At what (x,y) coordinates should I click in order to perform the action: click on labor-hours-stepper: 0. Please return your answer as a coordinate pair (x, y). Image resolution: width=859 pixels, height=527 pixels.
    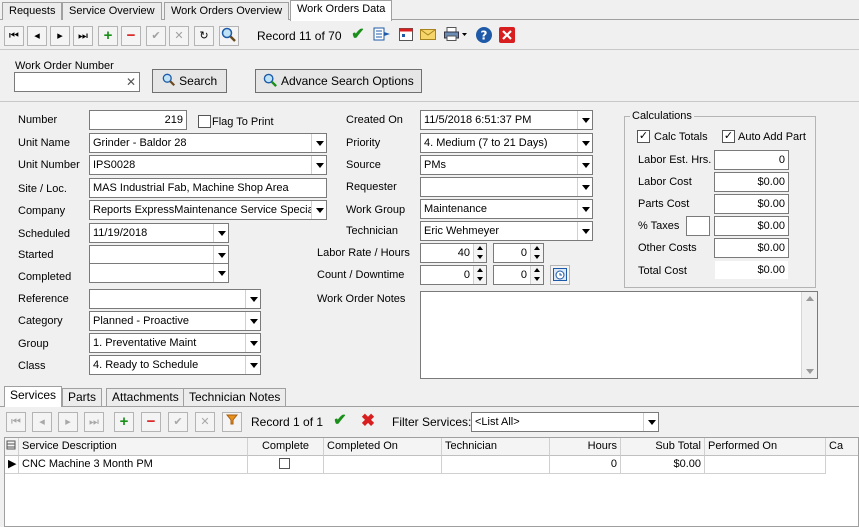
    Looking at the image, I should click on (518, 253).